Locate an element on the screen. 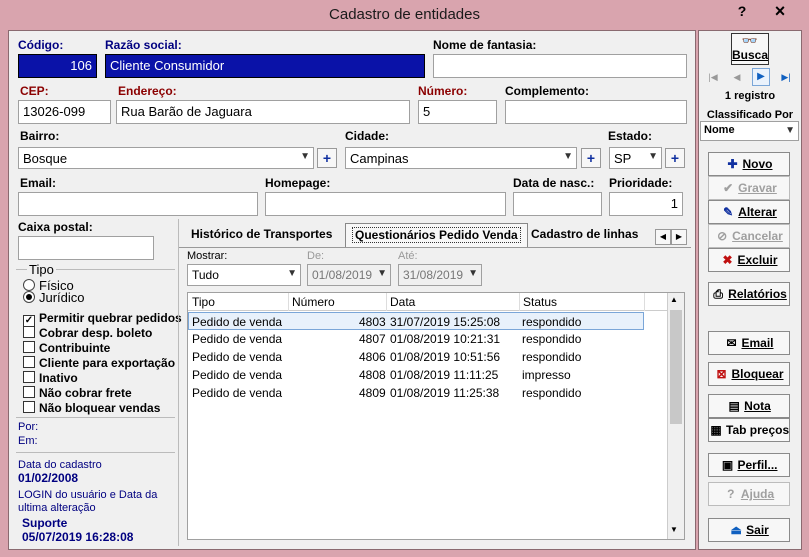 The height and width of the screenshot is (557, 809). sair-label: Sair is located at coordinates (757, 530).